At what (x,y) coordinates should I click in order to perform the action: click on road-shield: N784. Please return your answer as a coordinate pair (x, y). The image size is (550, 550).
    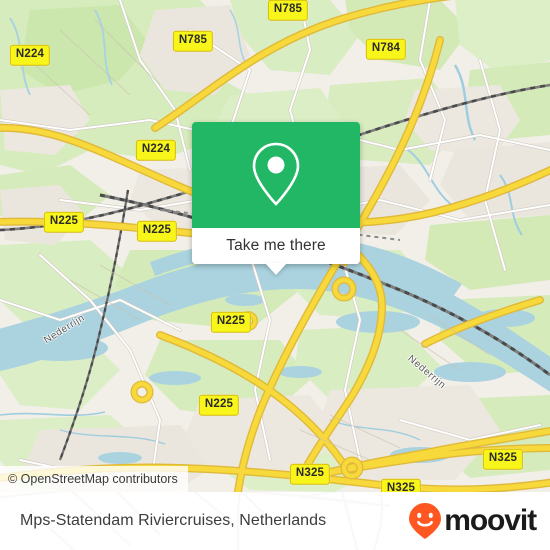
    Looking at the image, I should click on (386, 49).